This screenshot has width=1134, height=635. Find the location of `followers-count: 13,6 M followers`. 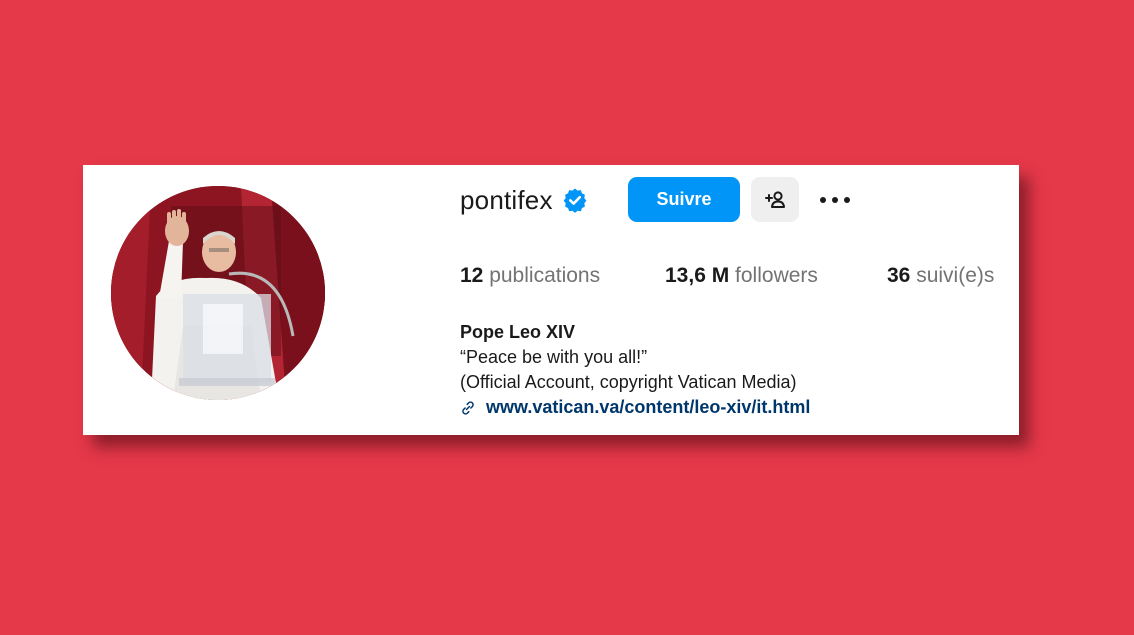

followers-count: 13,6 M followers is located at coordinates (741, 276).